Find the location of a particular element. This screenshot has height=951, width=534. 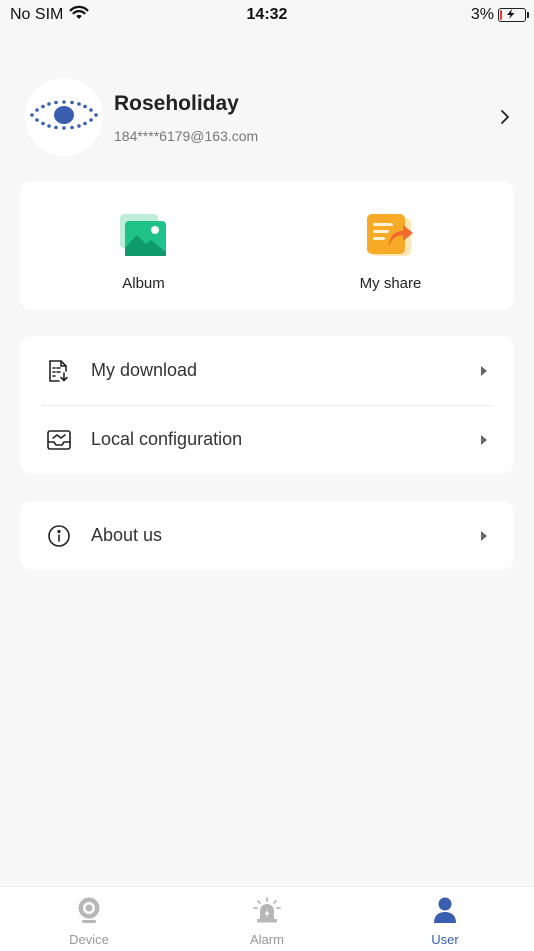

camera-icon is located at coordinates (89, 912).